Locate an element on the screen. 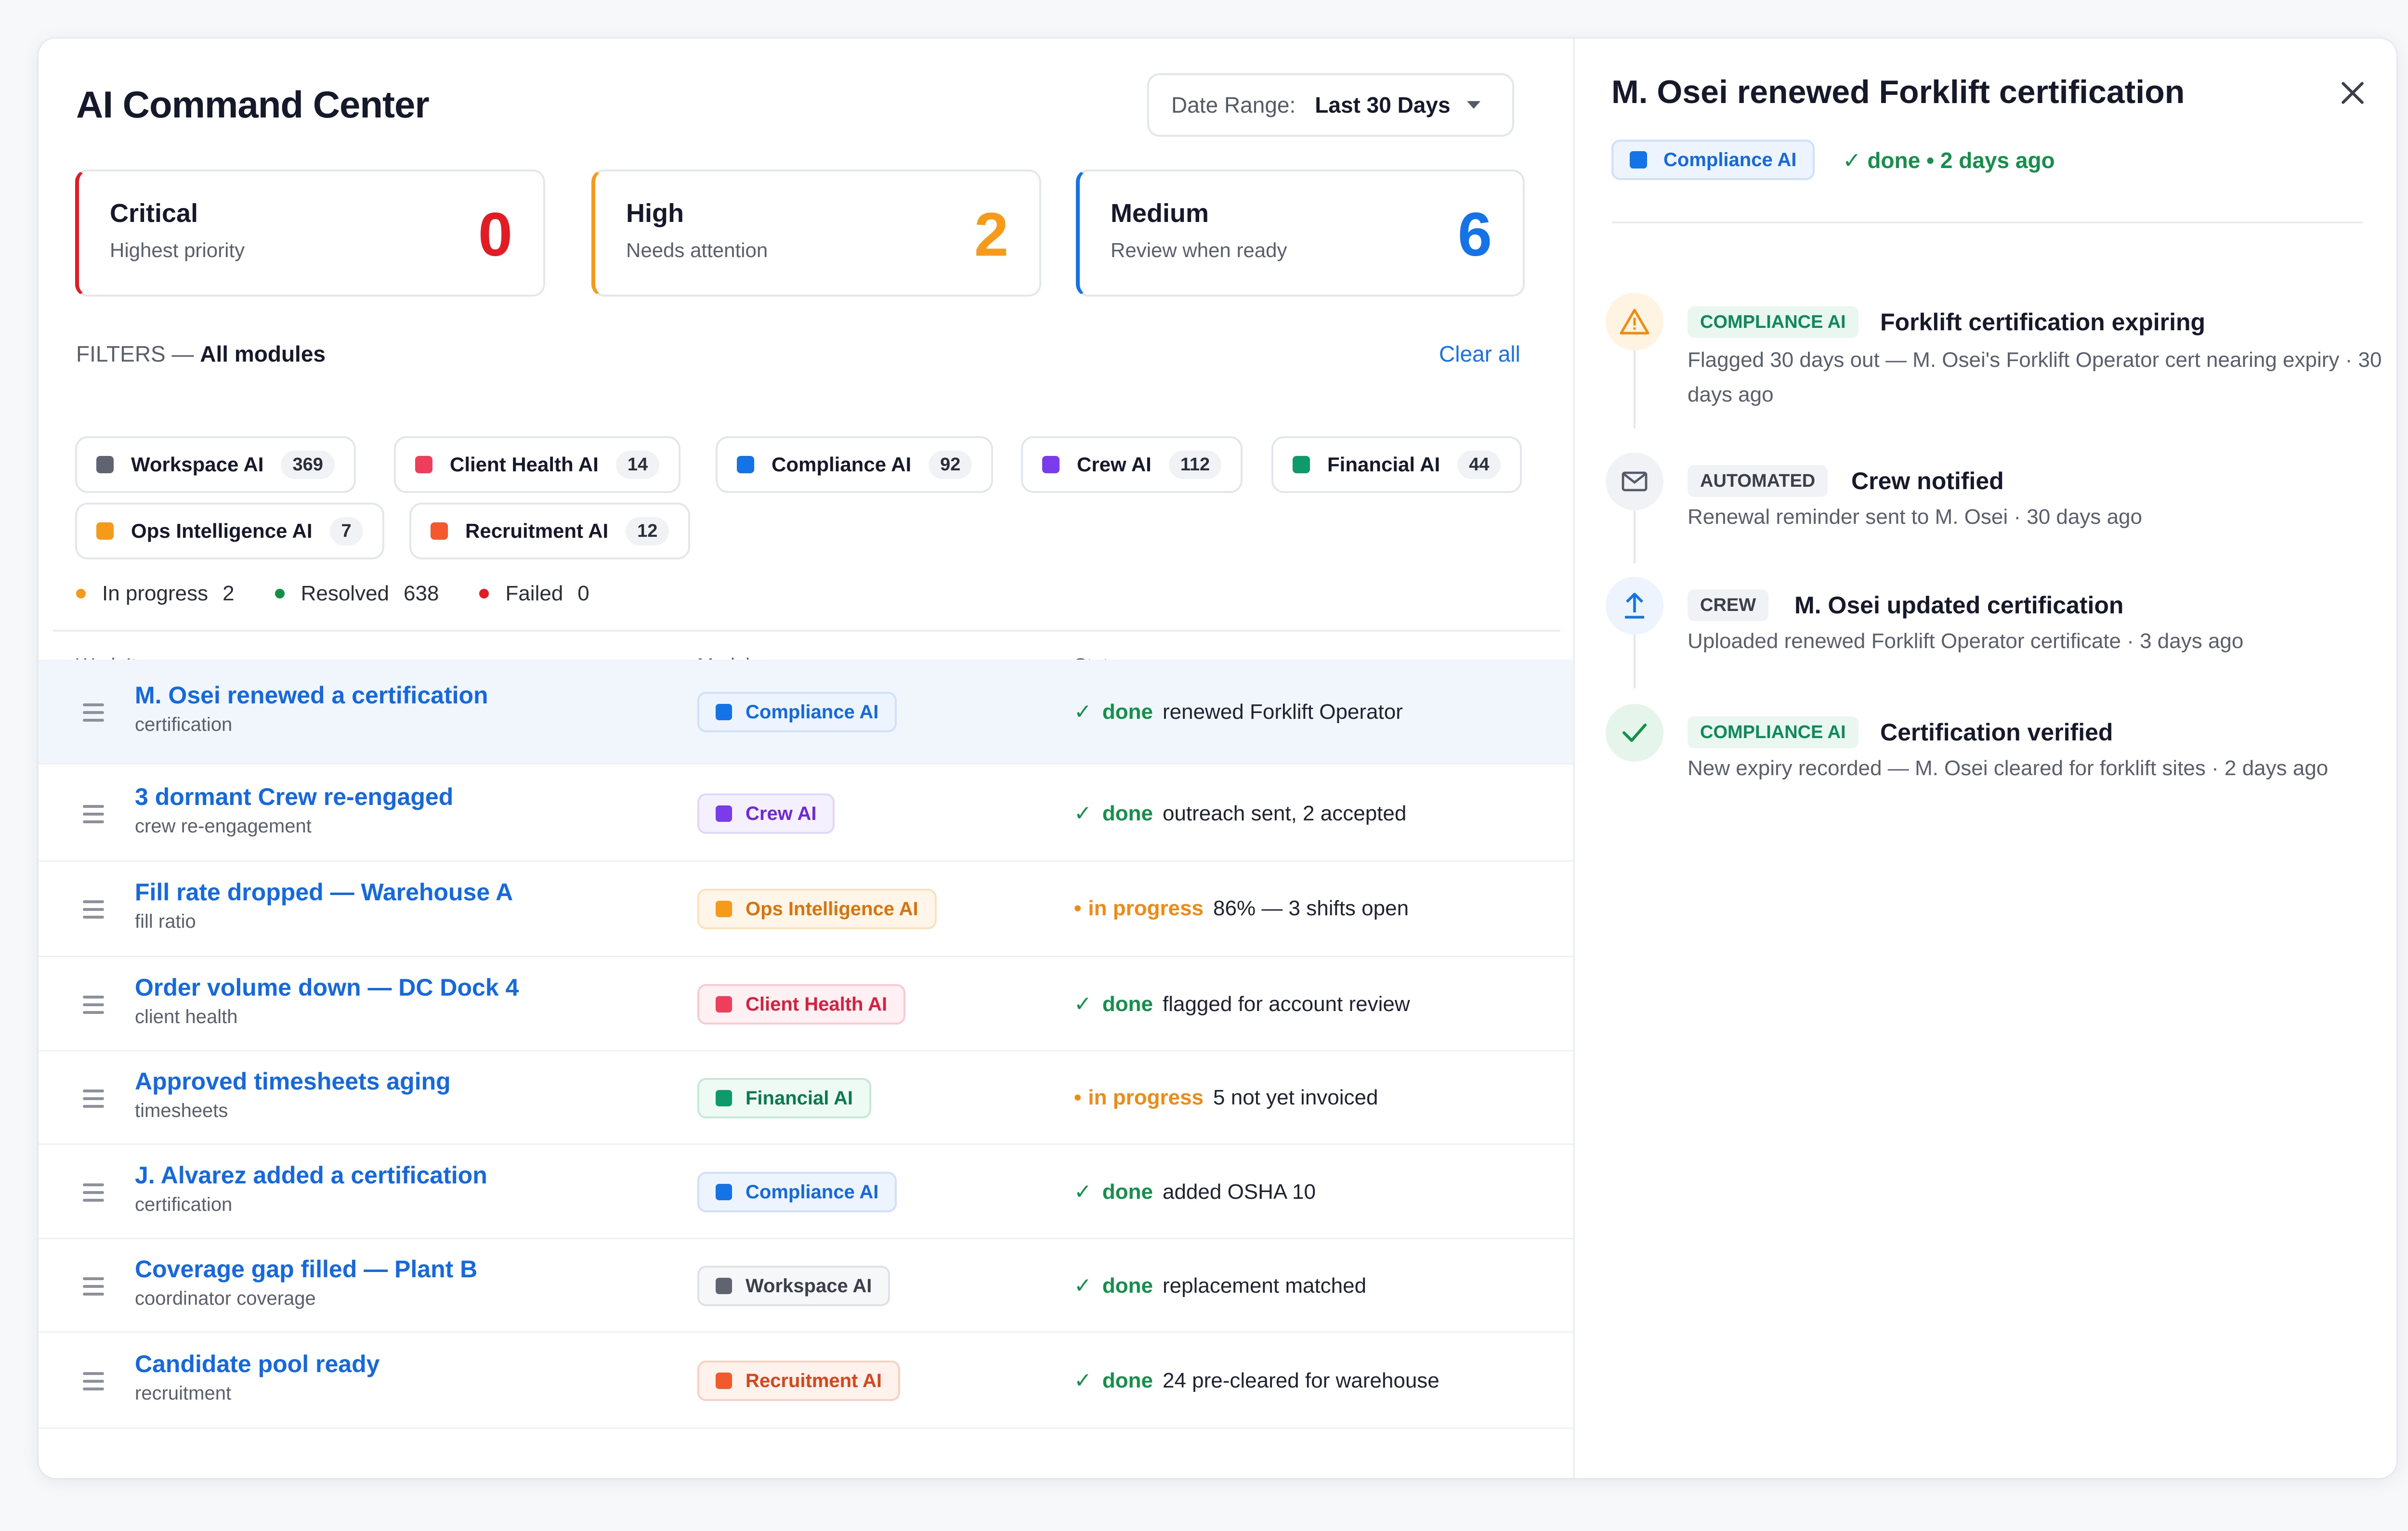 This screenshot has width=2408, height=1531. filter-chip-compliance-ai: Compliance AI 92 is located at coordinates (855, 464).